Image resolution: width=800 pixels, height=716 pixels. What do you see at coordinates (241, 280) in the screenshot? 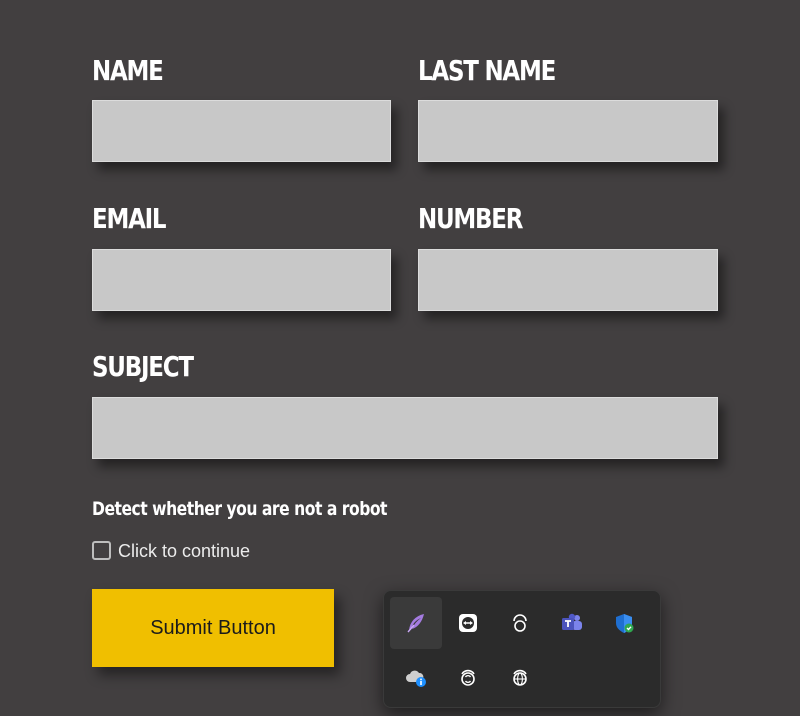
I see `email-input` at bounding box center [241, 280].